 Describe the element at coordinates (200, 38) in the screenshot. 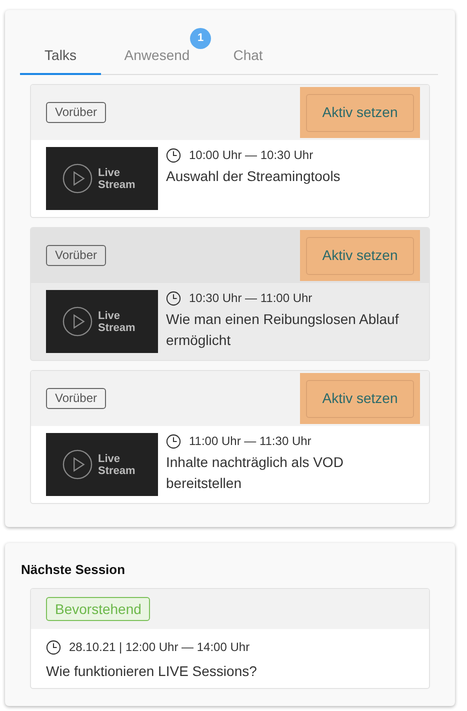

I see `notification-badge: 1` at that location.